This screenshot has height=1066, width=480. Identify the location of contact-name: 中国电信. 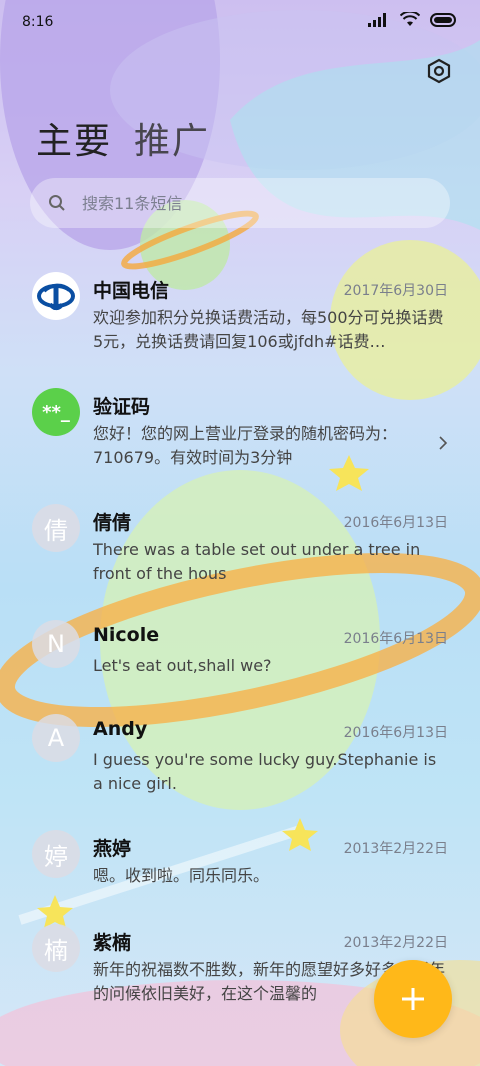
(131, 291).